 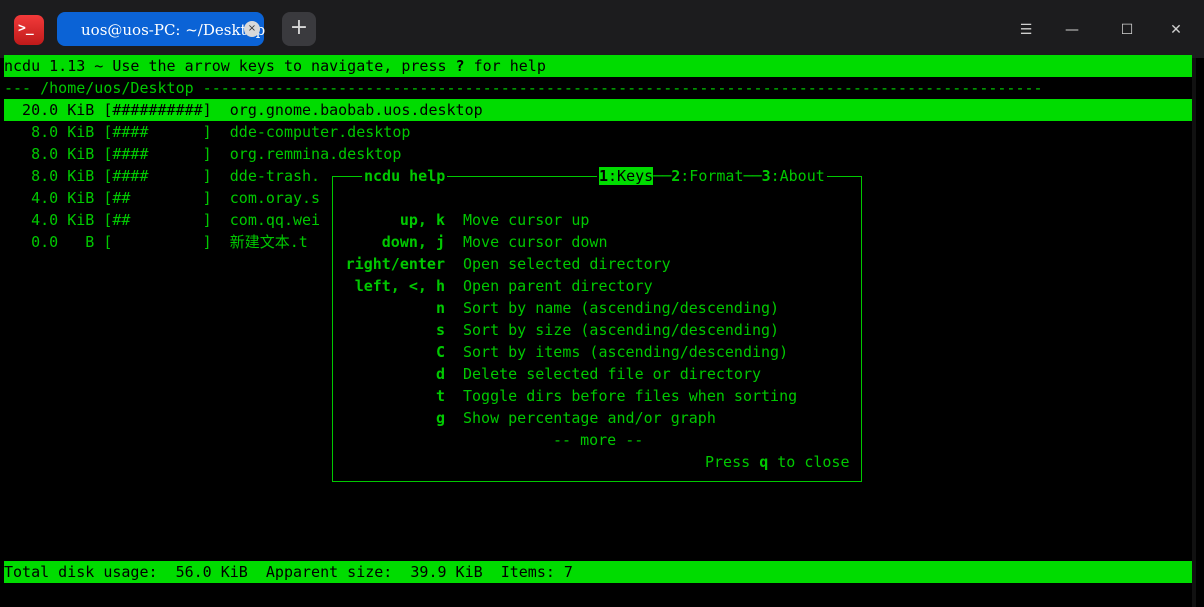 I want to click on file-name: org.gnome.baobab.uos.desktop, so click(x=356, y=110).